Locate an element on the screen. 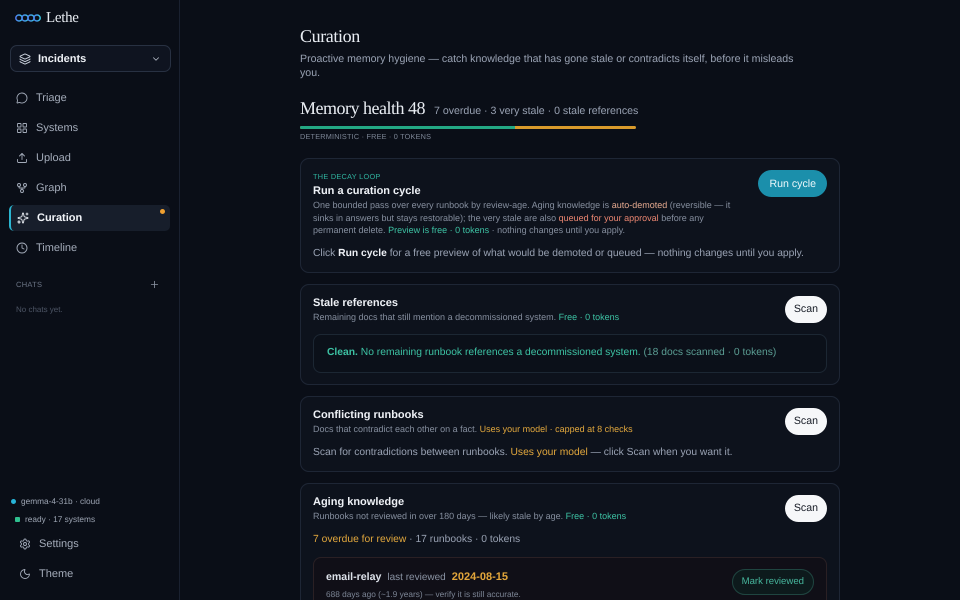 The height and width of the screenshot is (600, 960). card-description: Remaining docs that still mention a decommissioned system. Free · 0 tokens is located at coordinates (466, 317).